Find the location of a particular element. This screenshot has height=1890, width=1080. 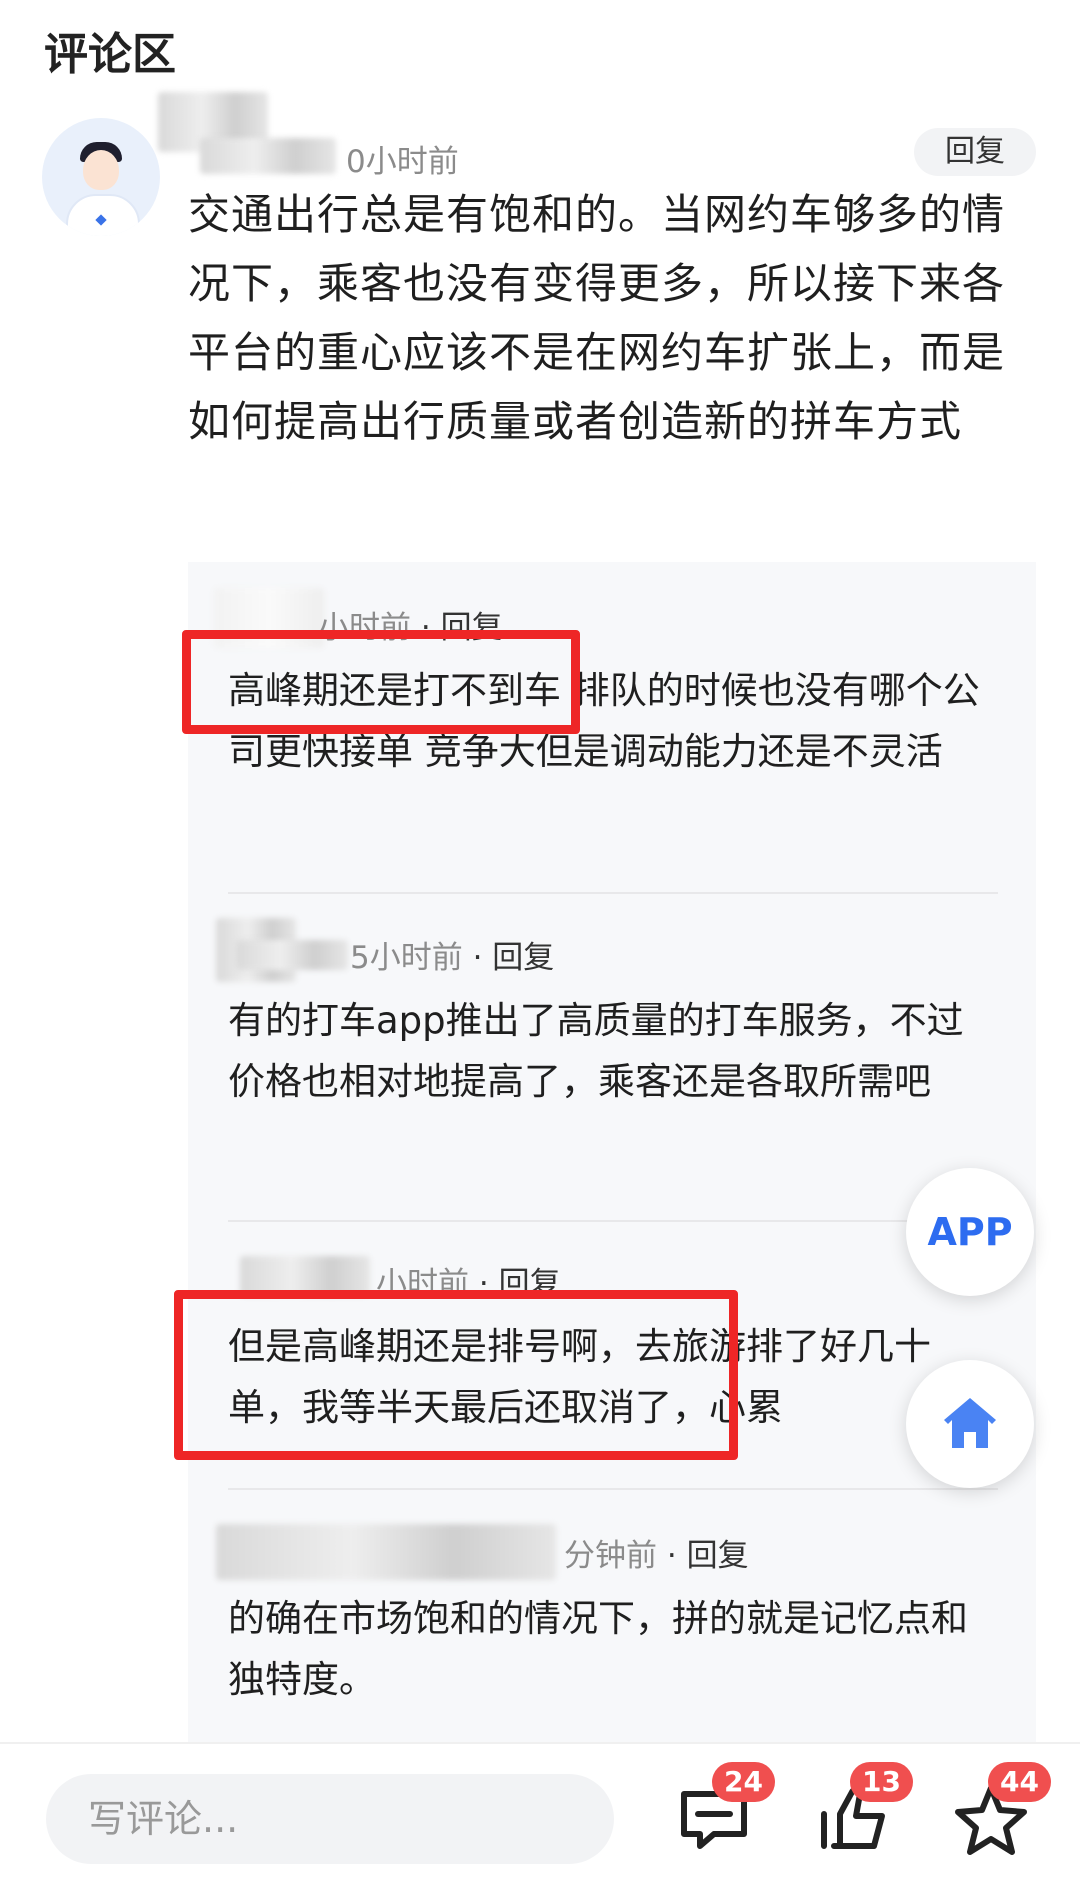

reply-time: 分钟前 is located at coordinates (610, 1556).